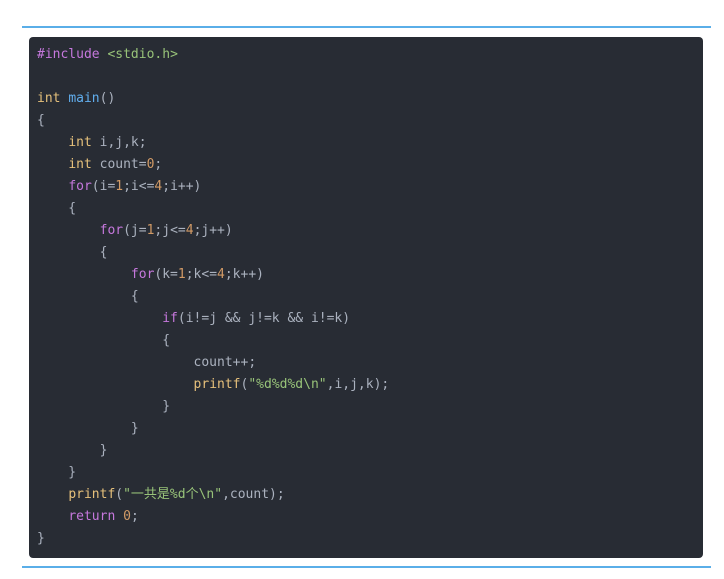 The height and width of the screenshot is (579, 724). What do you see at coordinates (370, 187) in the screenshot?
I see `code-line: for(i=1;i<=4;i++)` at bounding box center [370, 187].